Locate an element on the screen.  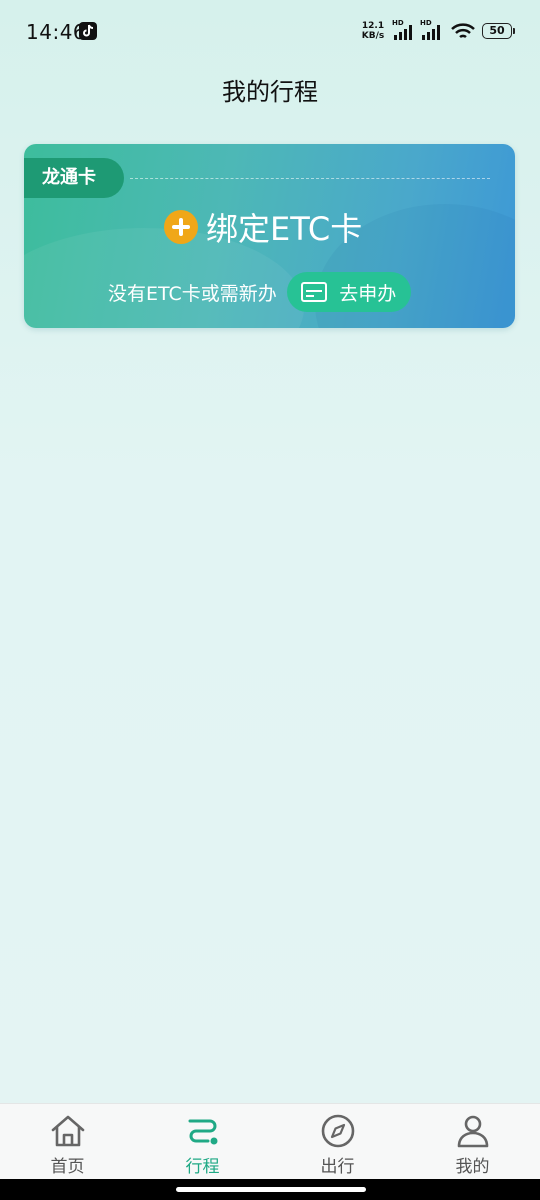
status-time: 14:46 is located at coordinates (56, 32).